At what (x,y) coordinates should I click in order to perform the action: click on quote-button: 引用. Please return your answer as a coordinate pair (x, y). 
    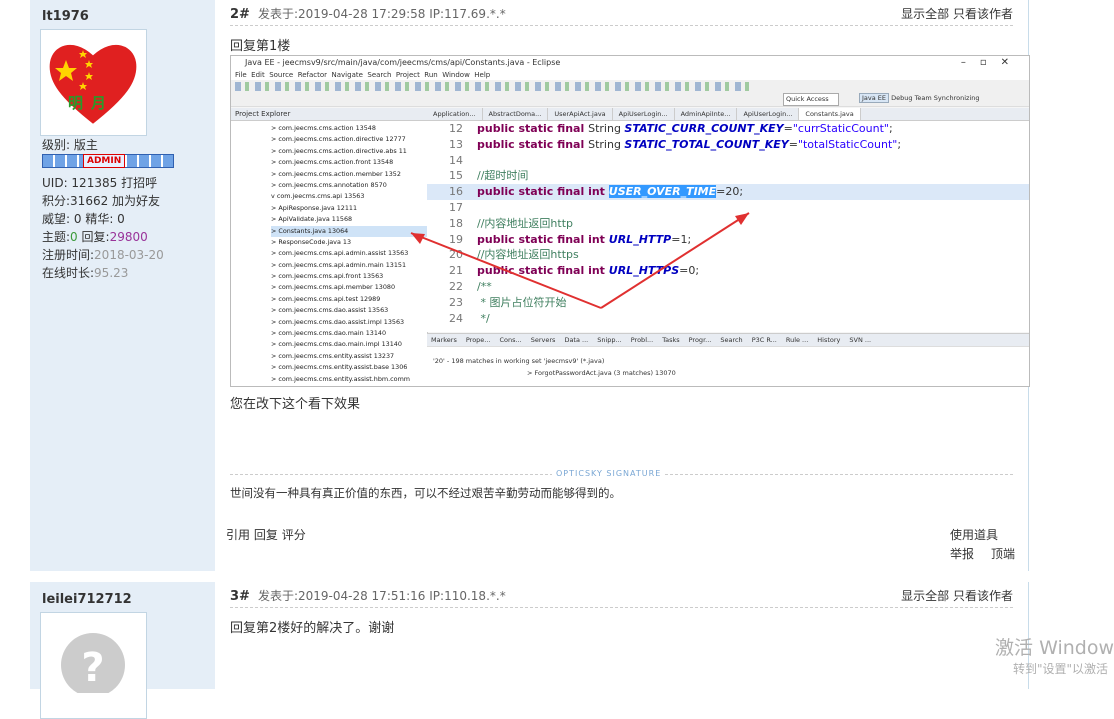
    Looking at the image, I should click on (238, 535).